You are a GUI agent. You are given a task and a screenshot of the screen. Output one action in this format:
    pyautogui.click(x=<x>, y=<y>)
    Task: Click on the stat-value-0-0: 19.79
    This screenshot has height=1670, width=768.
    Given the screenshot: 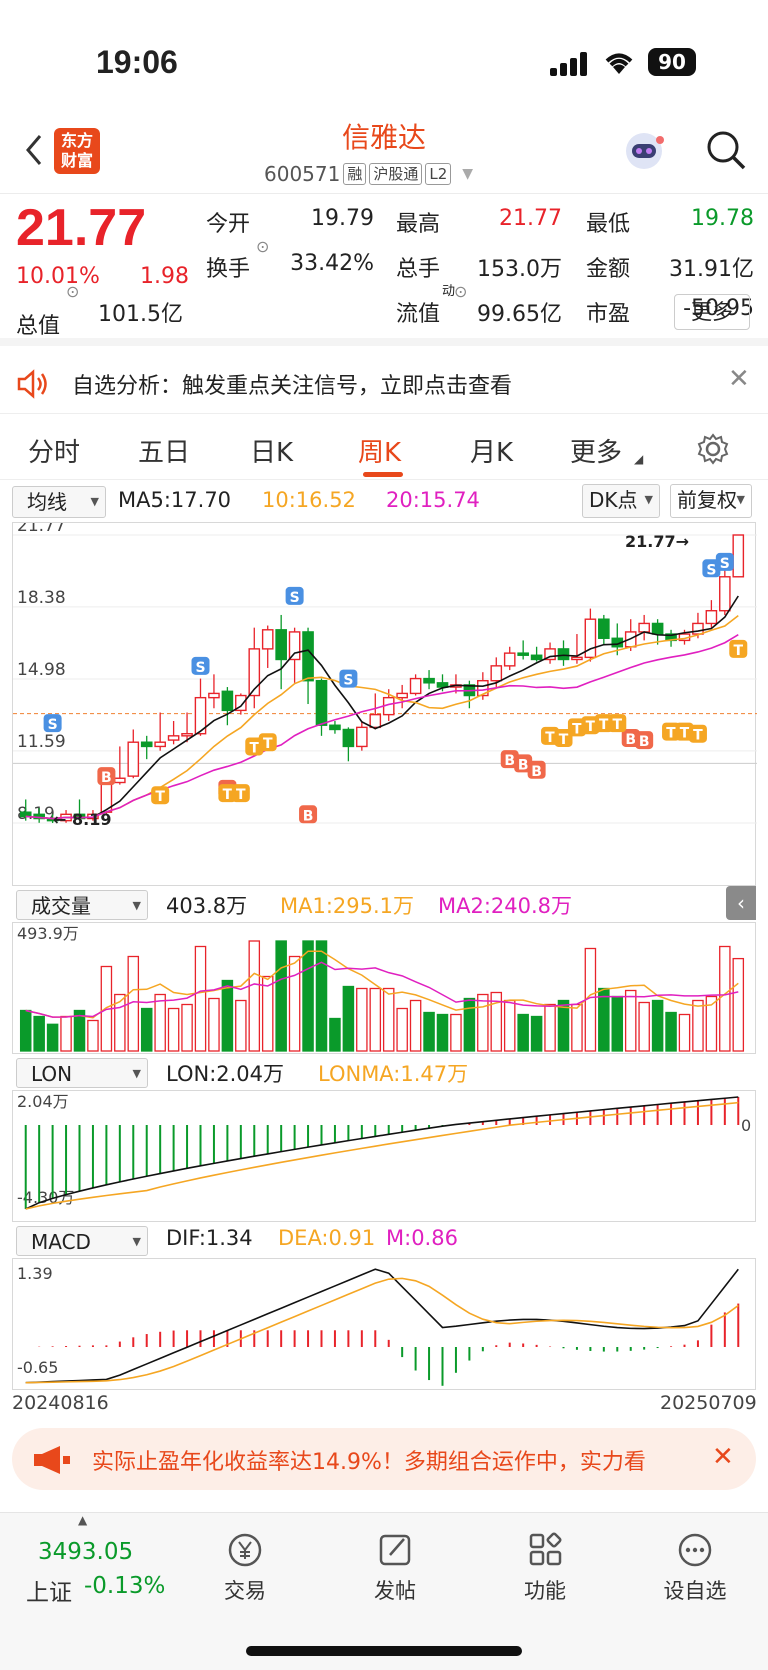 What is the action you would take?
    pyautogui.click(x=342, y=218)
    